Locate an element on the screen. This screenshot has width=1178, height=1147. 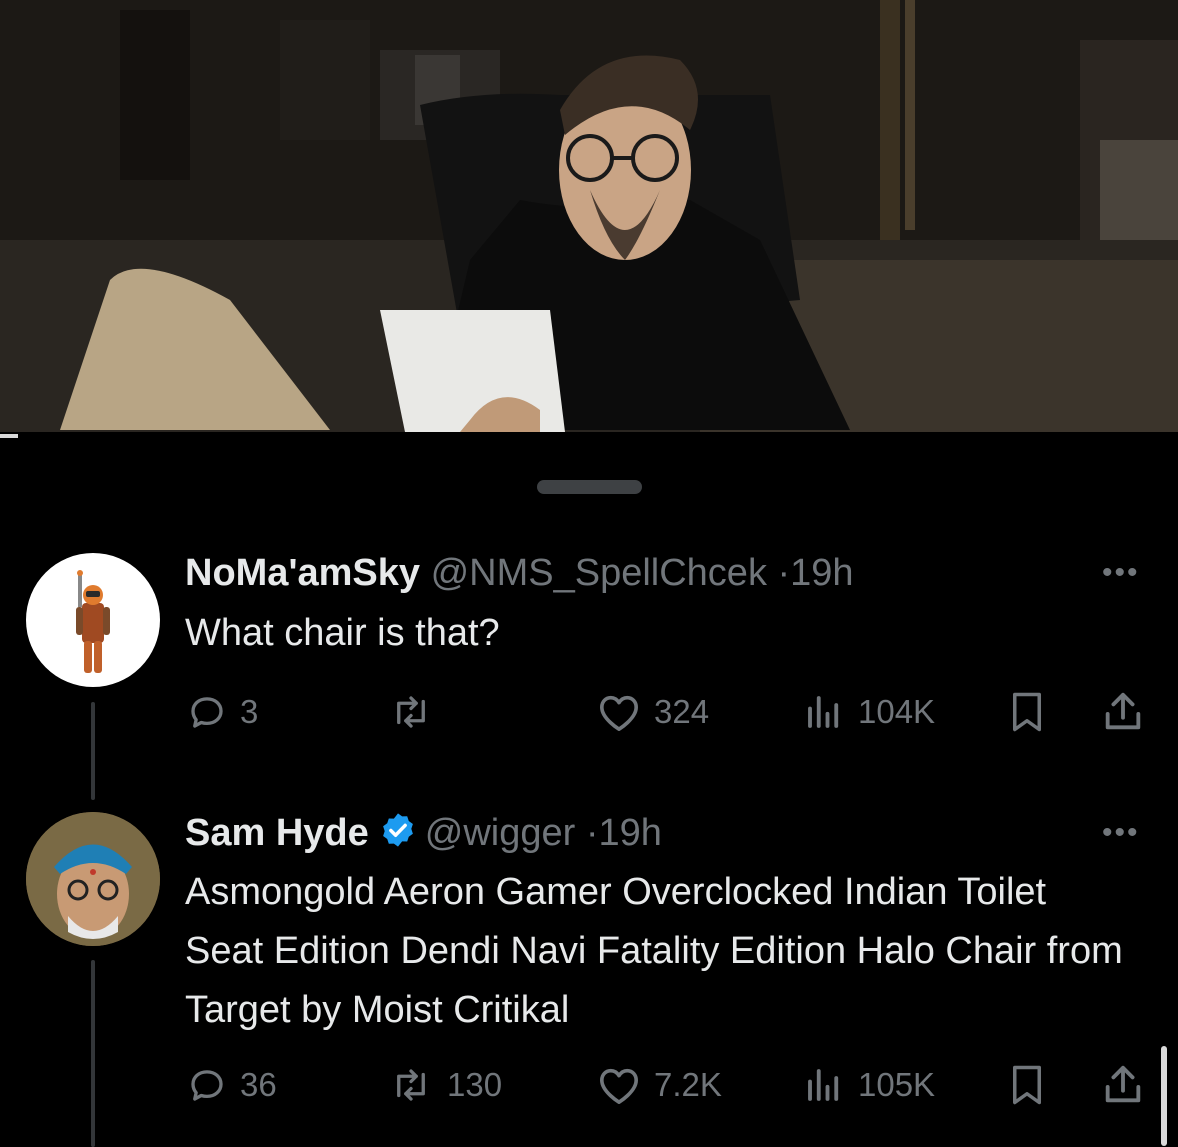
author-name: NoMa'amSky is located at coordinates (302, 573).